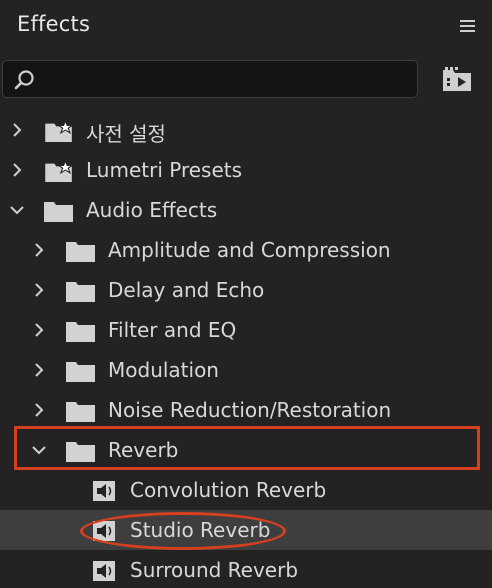 This screenshot has height=588, width=492. I want to click on folder-item: Delay and Echo, so click(246, 290).